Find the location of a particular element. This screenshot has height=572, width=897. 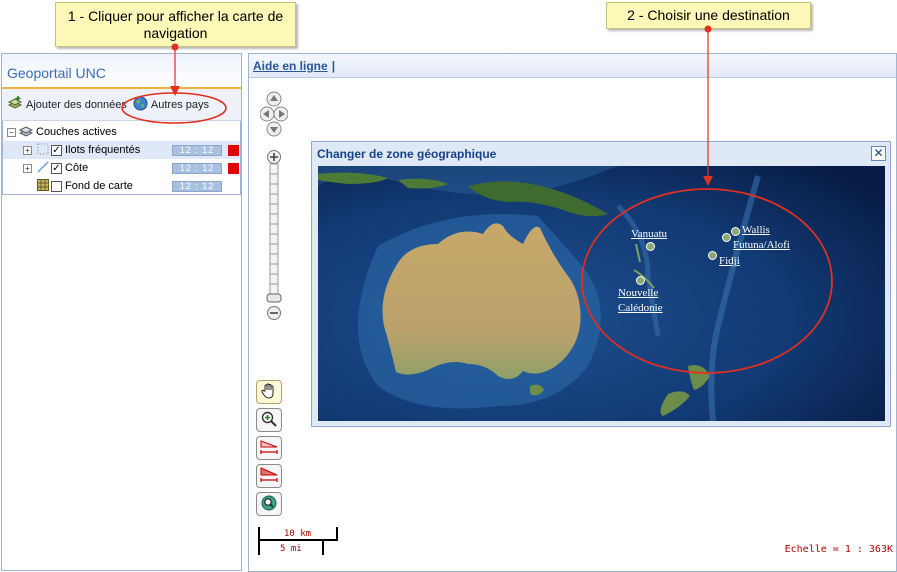

layer-row-cote: + ✓ Côte 12 : 12 is located at coordinates (121, 168).